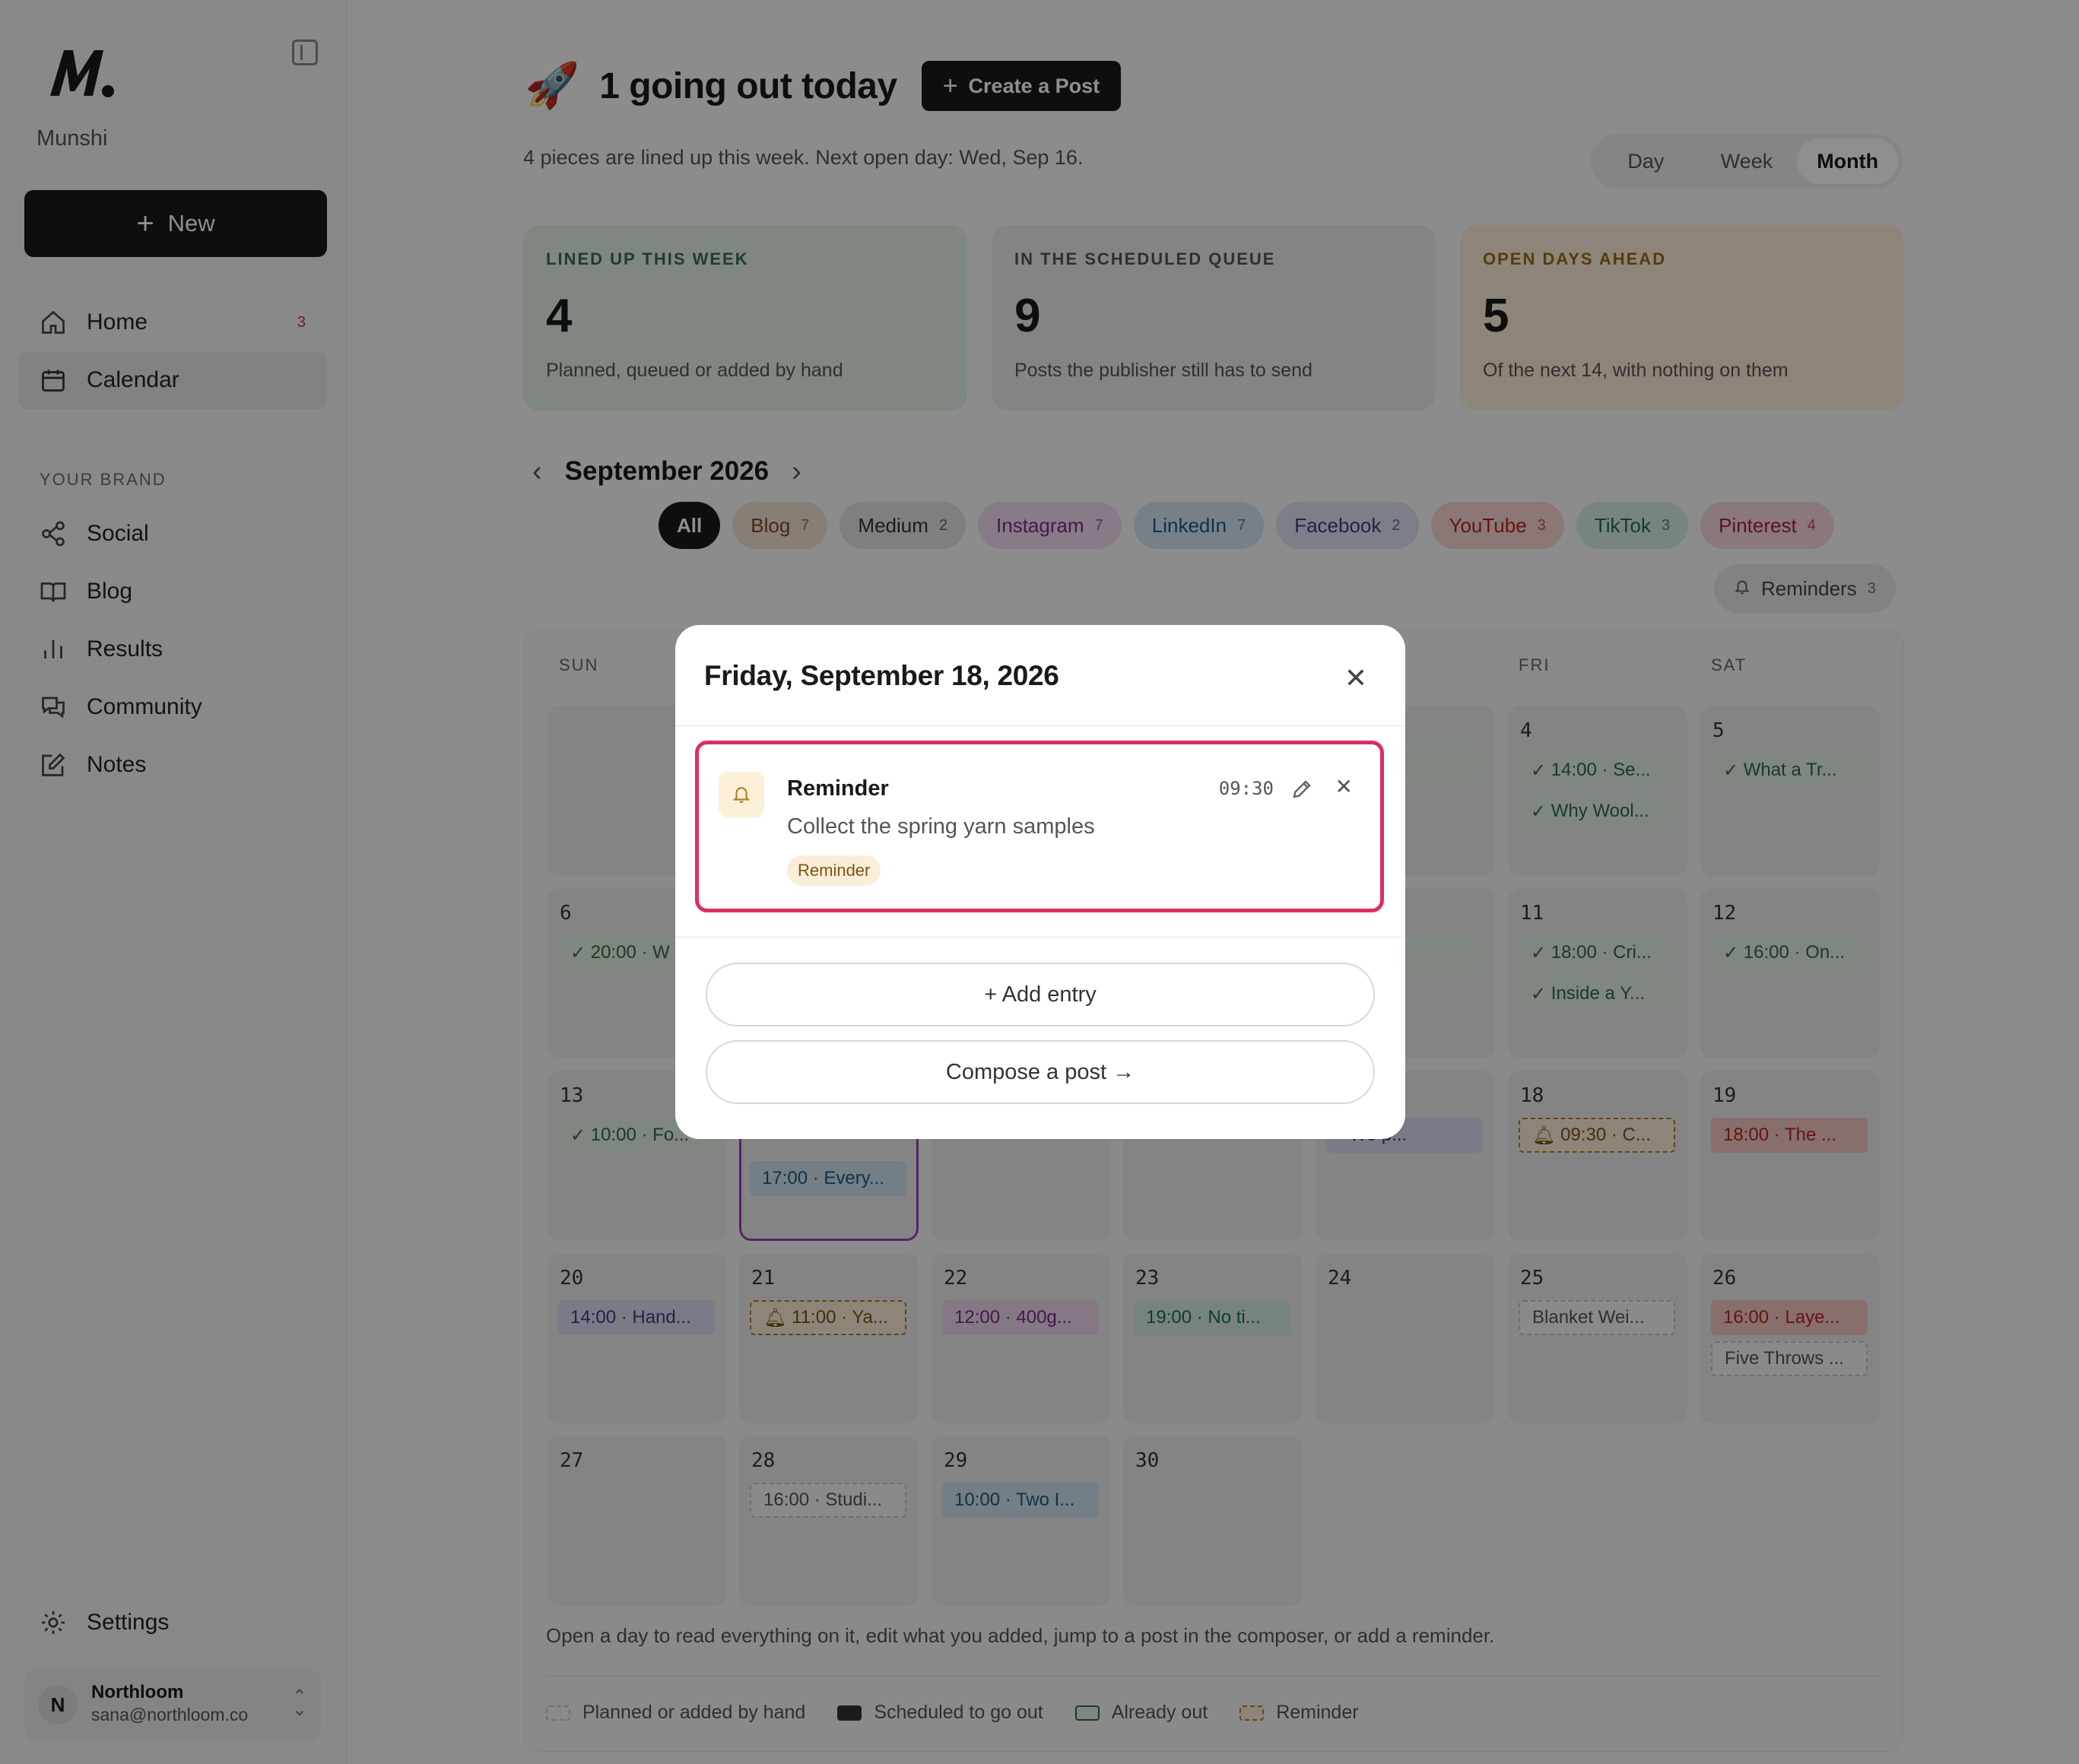 Image resolution: width=2079 pixels, height=1764 pixels. What do you see at coordinates (881, 675) in the screenshot?
I see `modal-title: Friday, September 18, 2026` at bounding box center [881, 675].